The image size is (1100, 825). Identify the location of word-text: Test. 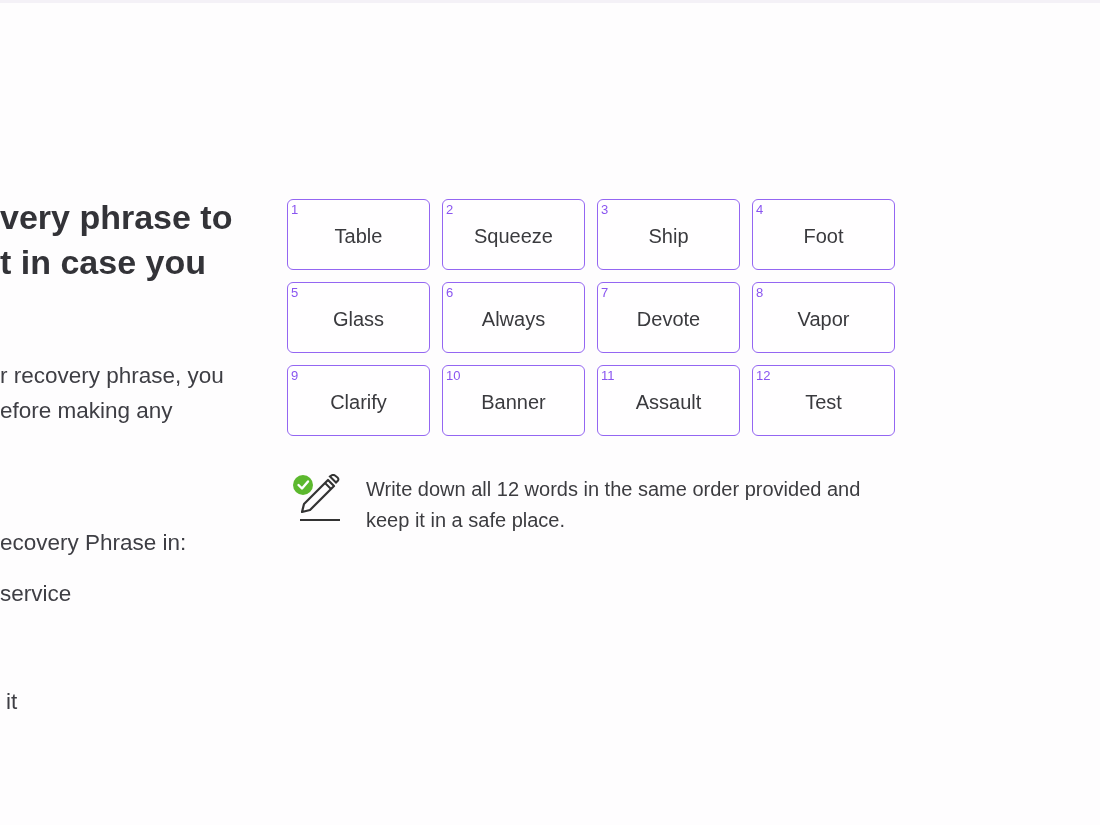
(823, 401).